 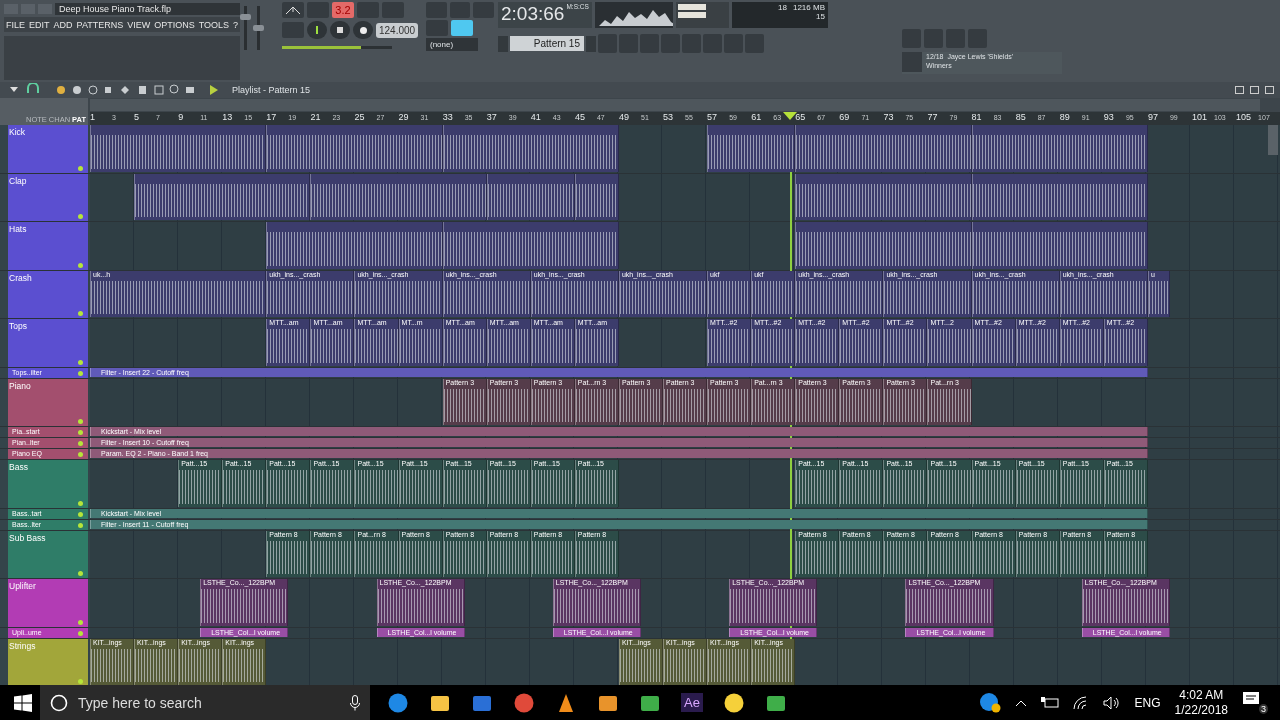 I want to click on menu-item: EDIT, so click(x=39, y=24).